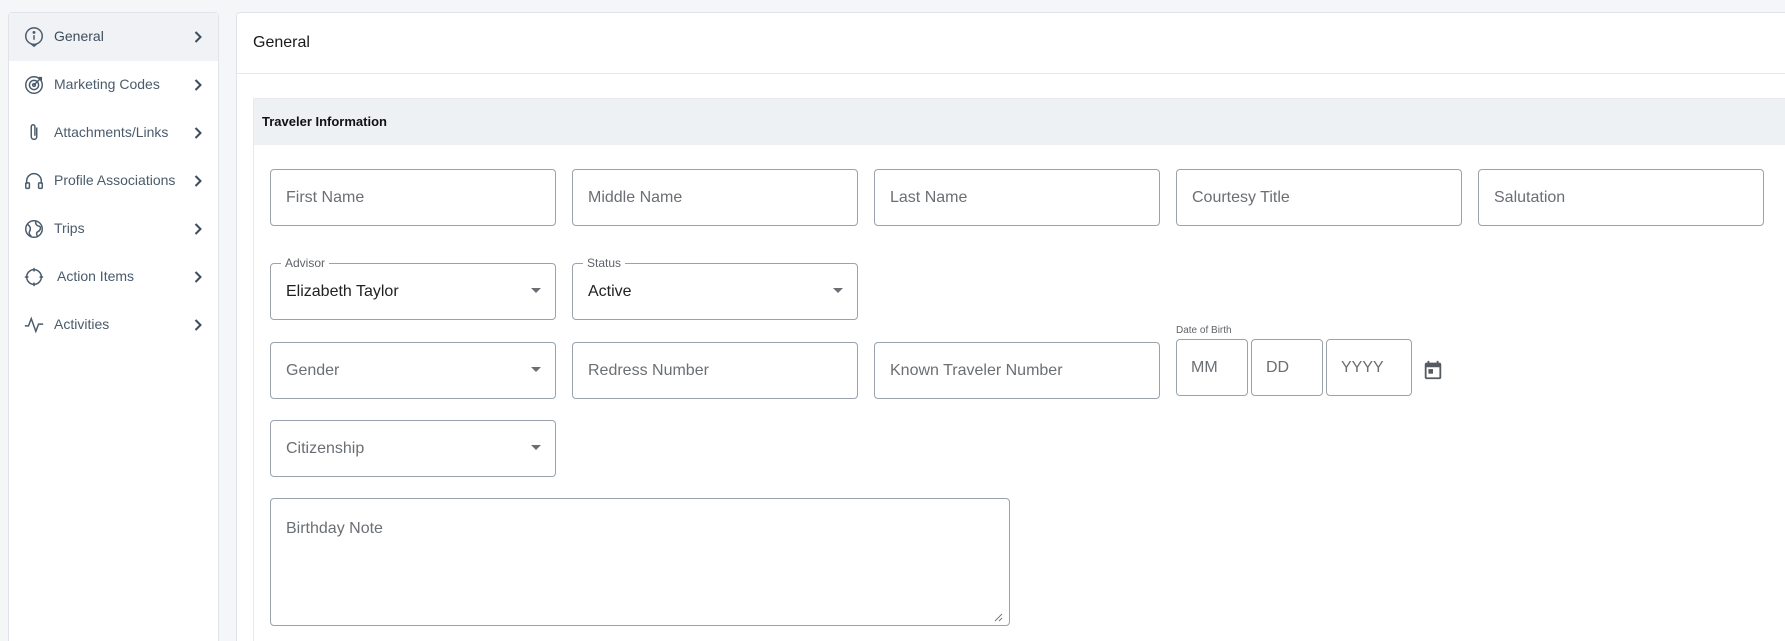 The image size is (1785, 641). I want to click on info-circle-icon, so click(34, 37).